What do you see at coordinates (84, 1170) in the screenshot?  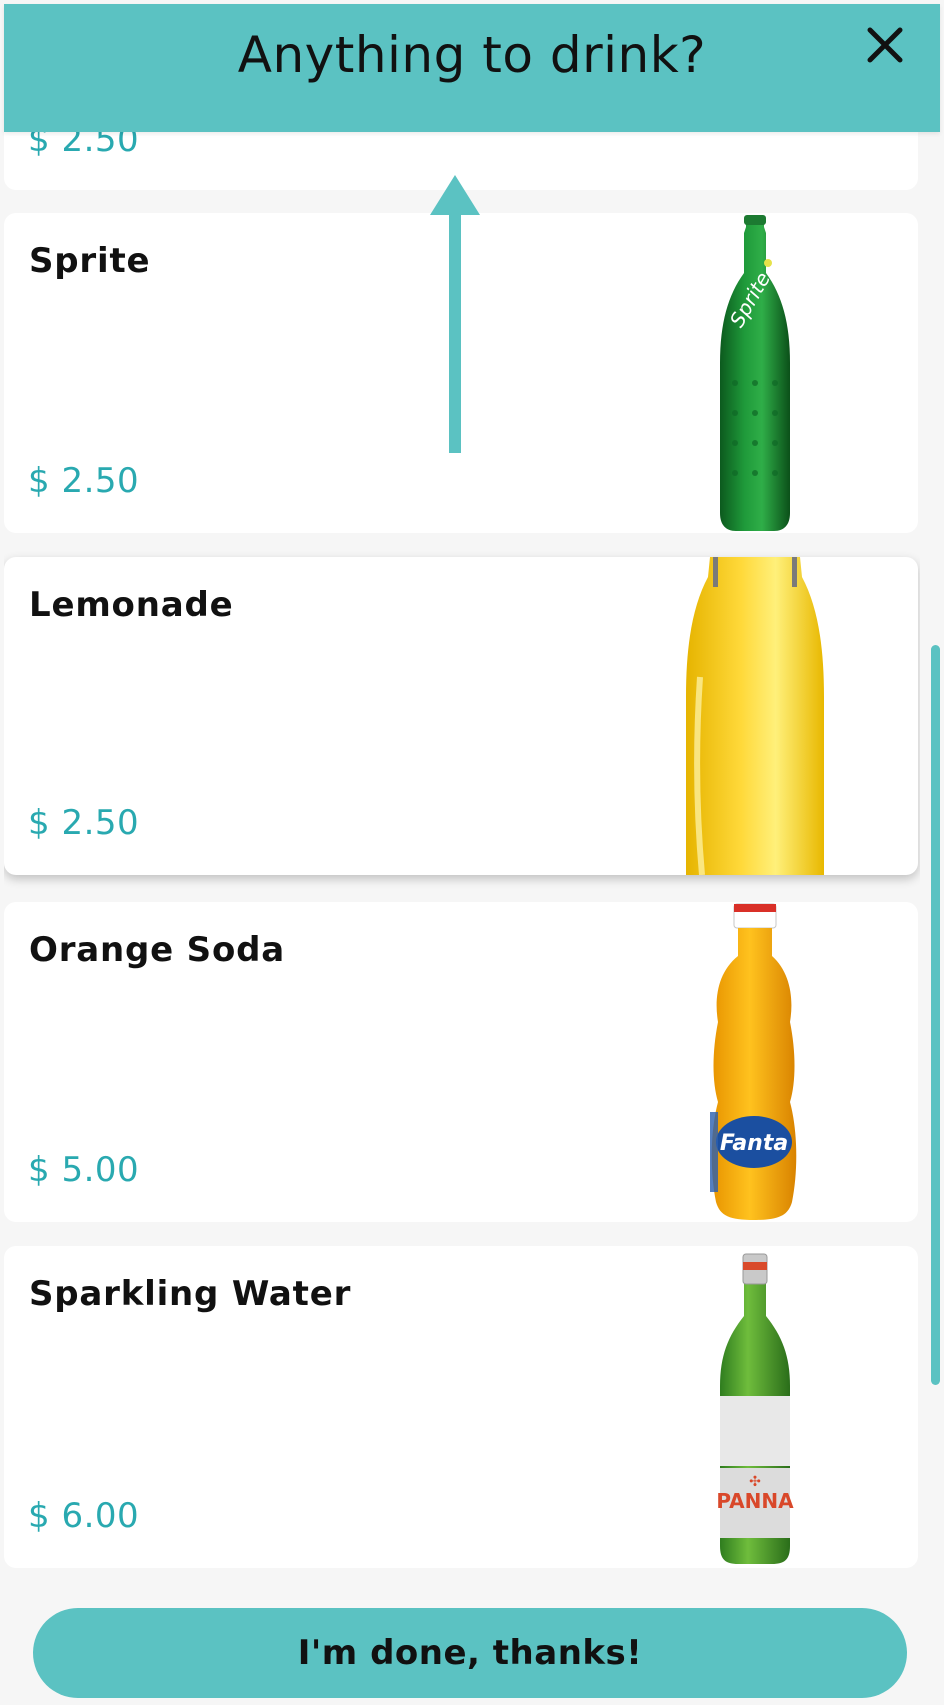 I see `product-price: $ 5.00` at bounding box center [84, 1170].